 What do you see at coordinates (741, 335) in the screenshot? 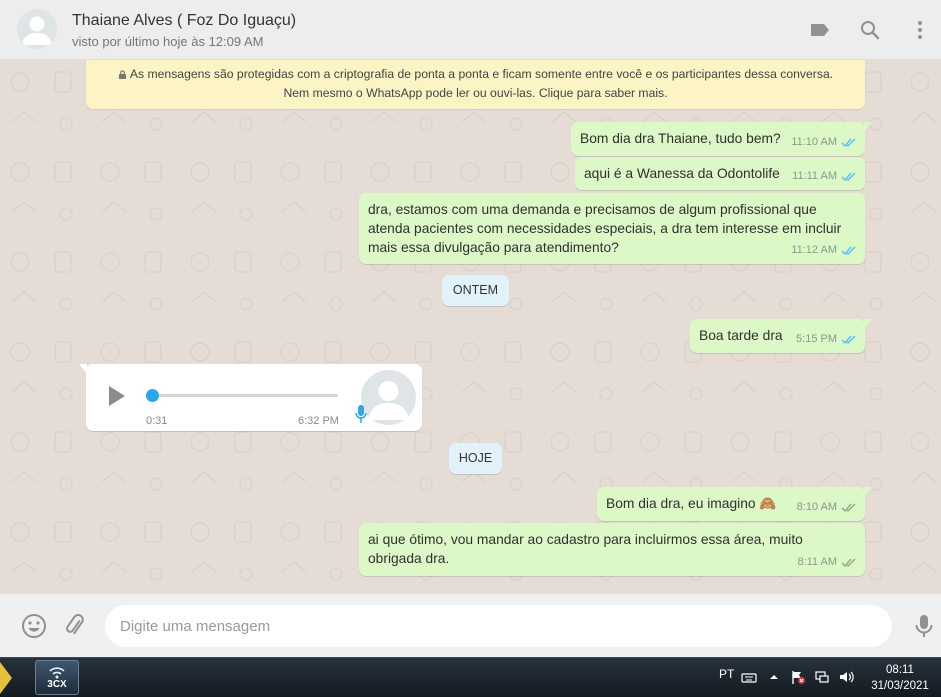
I see `message-text: Boa tarde dra` at bounding box center [741, 335].